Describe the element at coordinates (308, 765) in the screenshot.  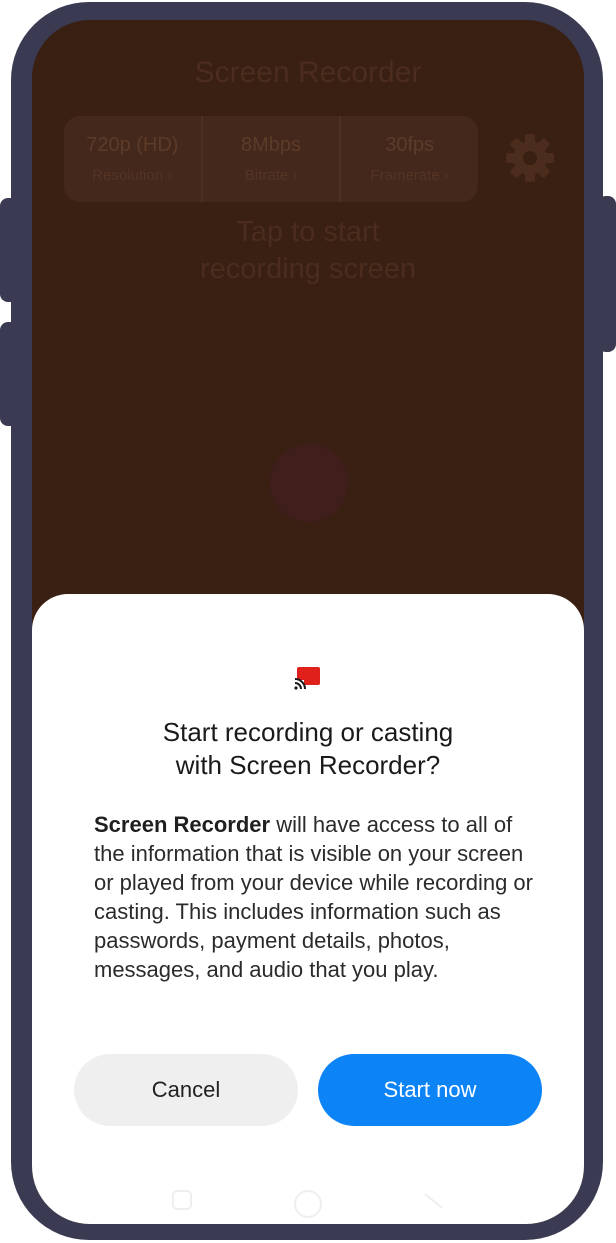
I see `dialog-title-line-2: with Screen Recorder?` at that location.